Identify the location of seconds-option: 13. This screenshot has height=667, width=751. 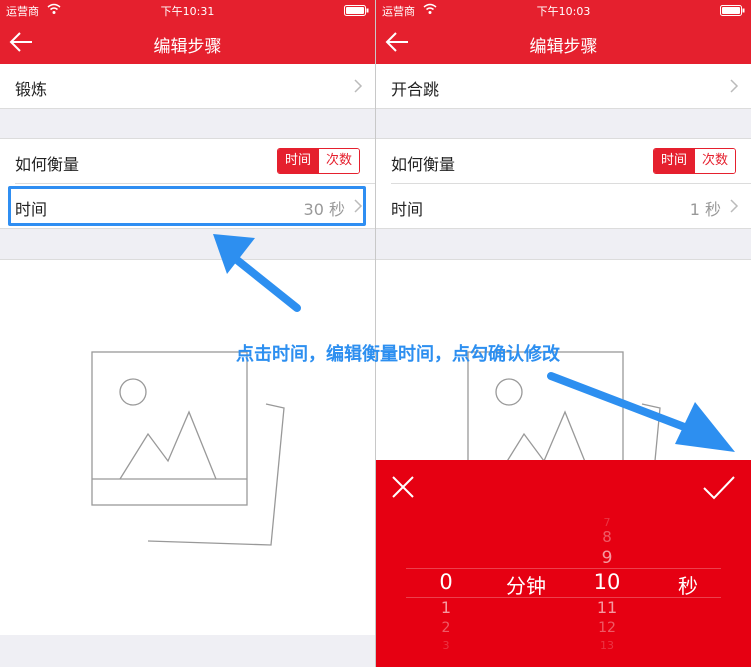
(607, 645).